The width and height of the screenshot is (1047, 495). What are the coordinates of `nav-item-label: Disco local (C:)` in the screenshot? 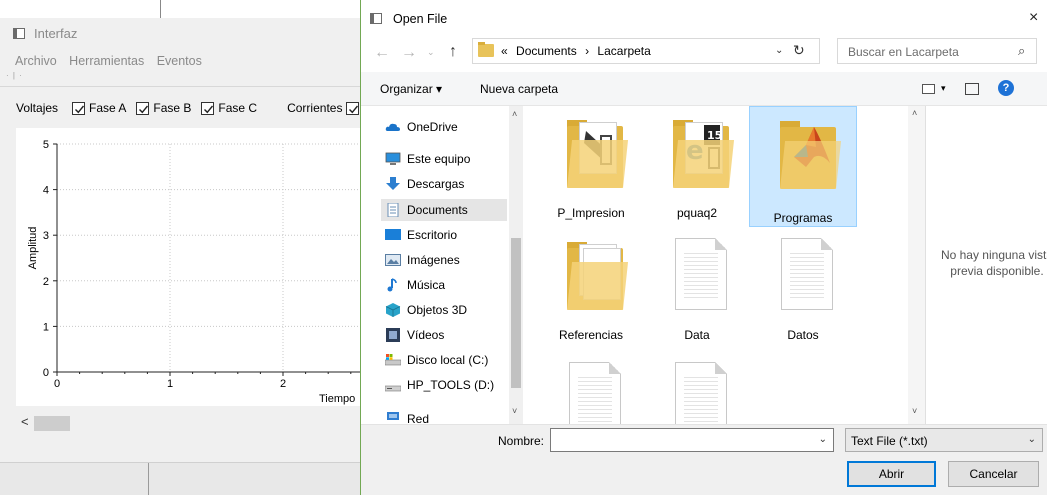 It's located at (448, 360).